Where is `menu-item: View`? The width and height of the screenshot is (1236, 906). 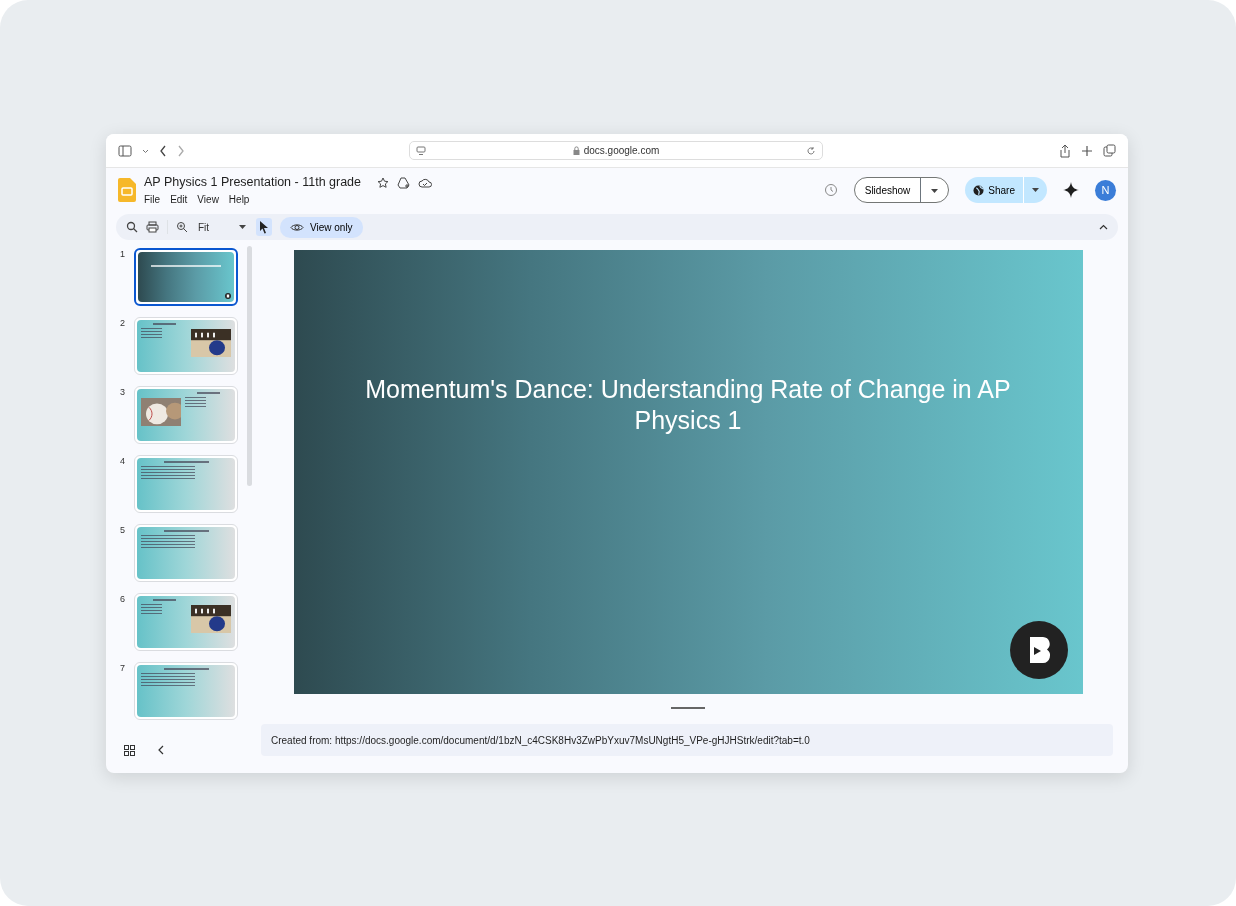 menu-item: View is located at coordinates (208, 199).